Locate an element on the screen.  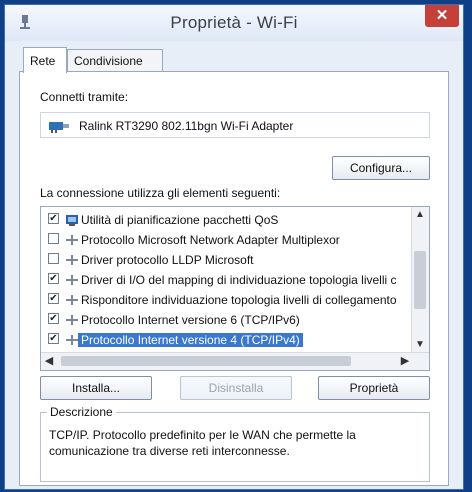
chevron-down-icon: ▼ is located at coordinates (420, 345).